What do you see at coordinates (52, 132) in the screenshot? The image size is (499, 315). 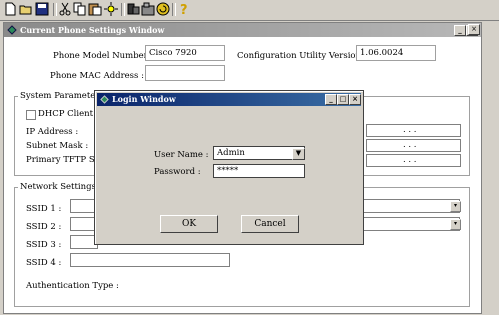 I see `ip-address-label: IP Address :` at bounding box center [52, 132].